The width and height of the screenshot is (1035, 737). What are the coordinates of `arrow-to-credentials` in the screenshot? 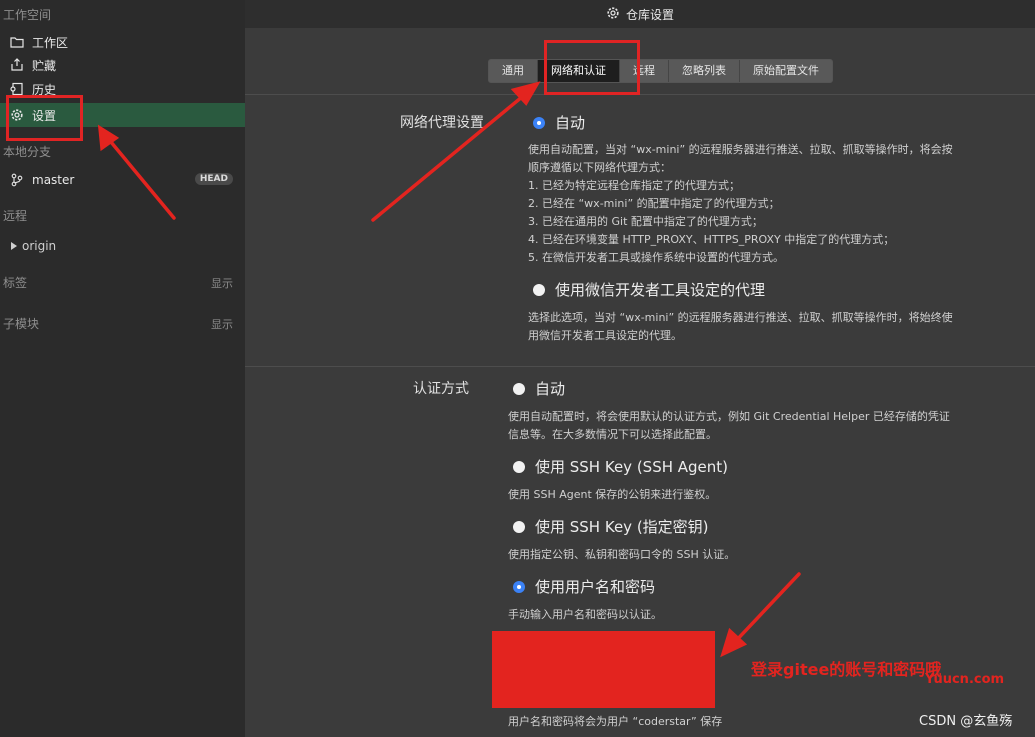 It's located at (765, 609).